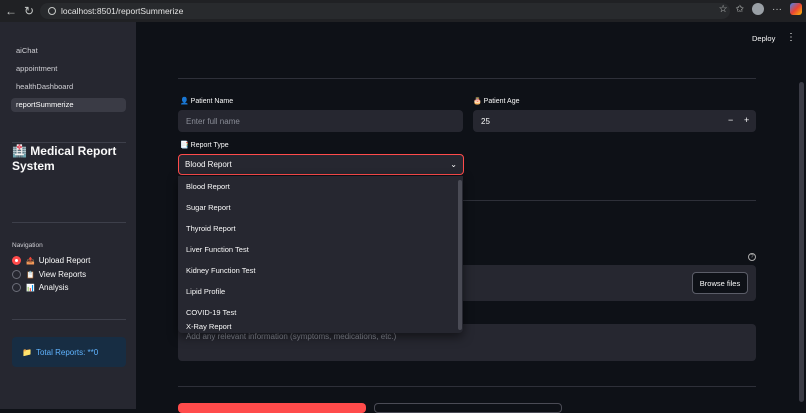 Image resolution: width=806 pixels, height=413 pixels. I want to click on help-icon: ?, so click(752, 257).